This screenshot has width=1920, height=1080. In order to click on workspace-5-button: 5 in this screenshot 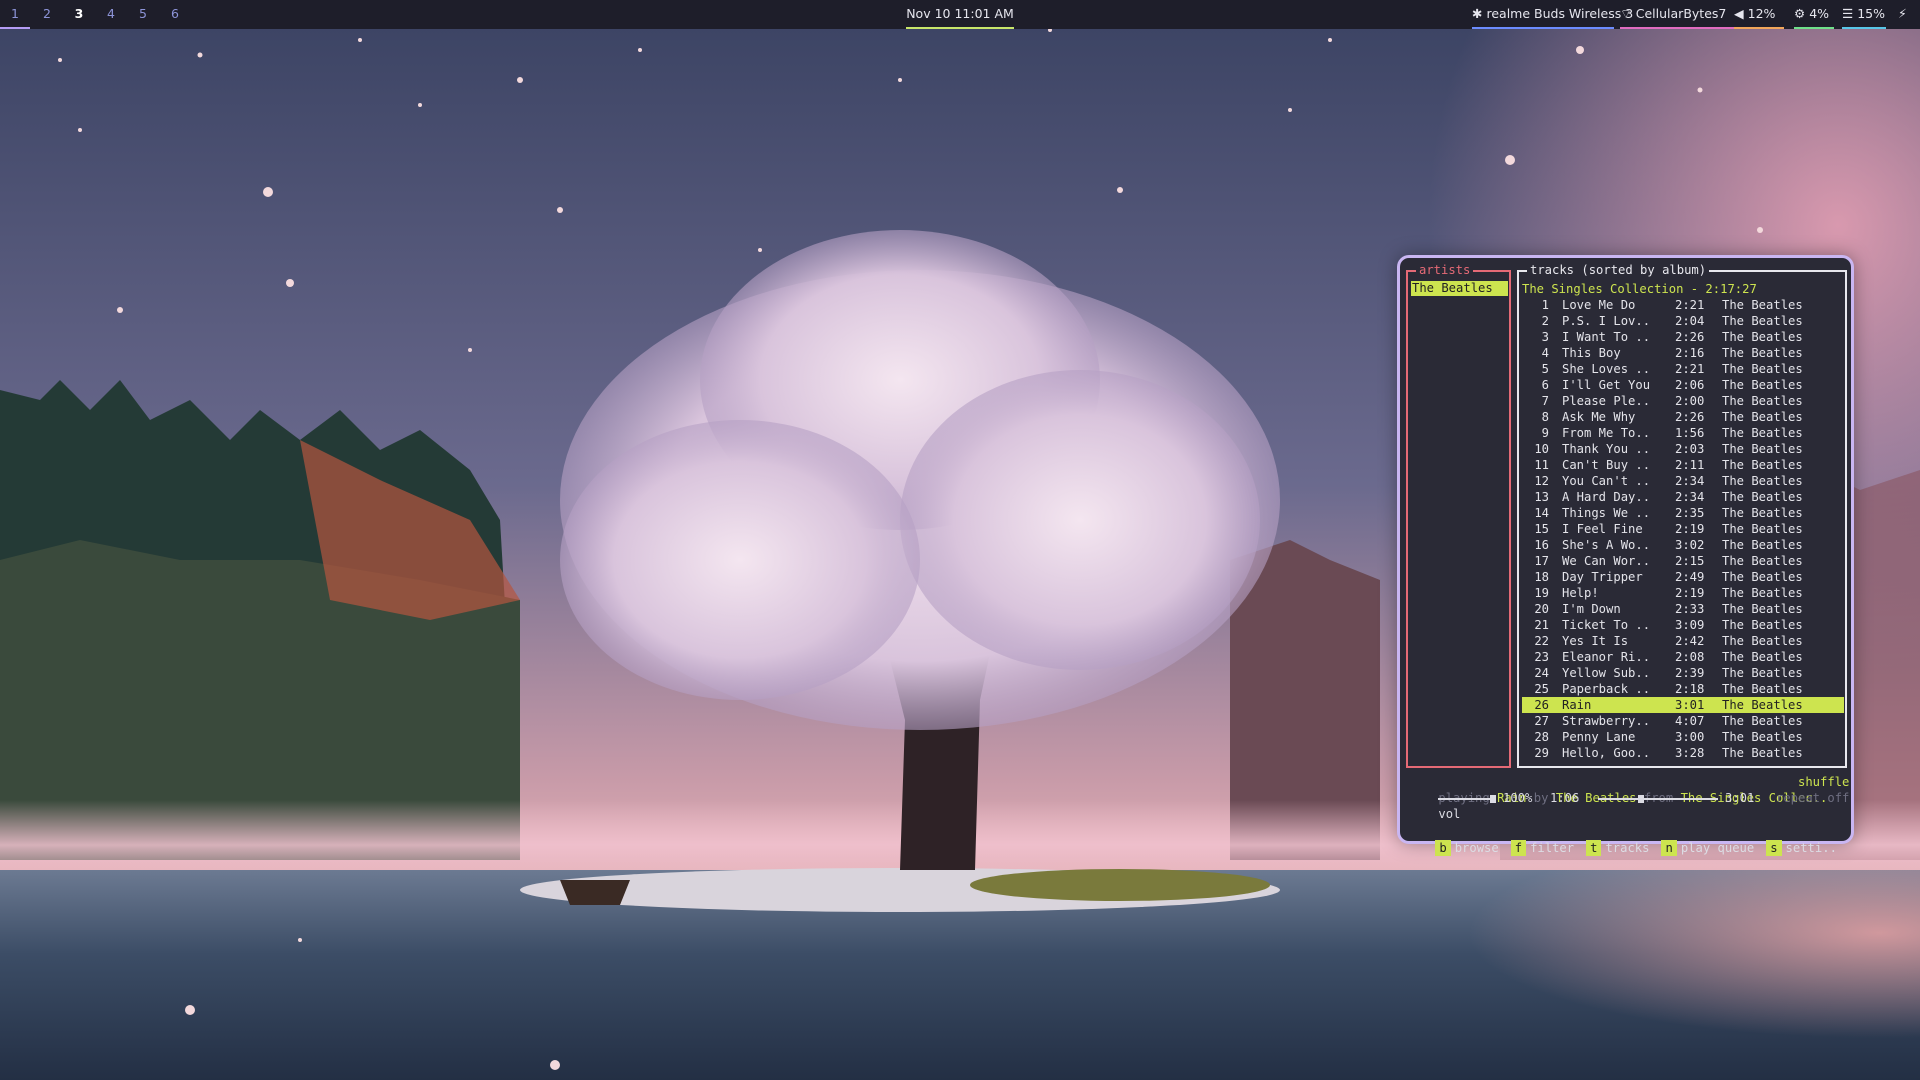, I will do `click(143, 14)`.